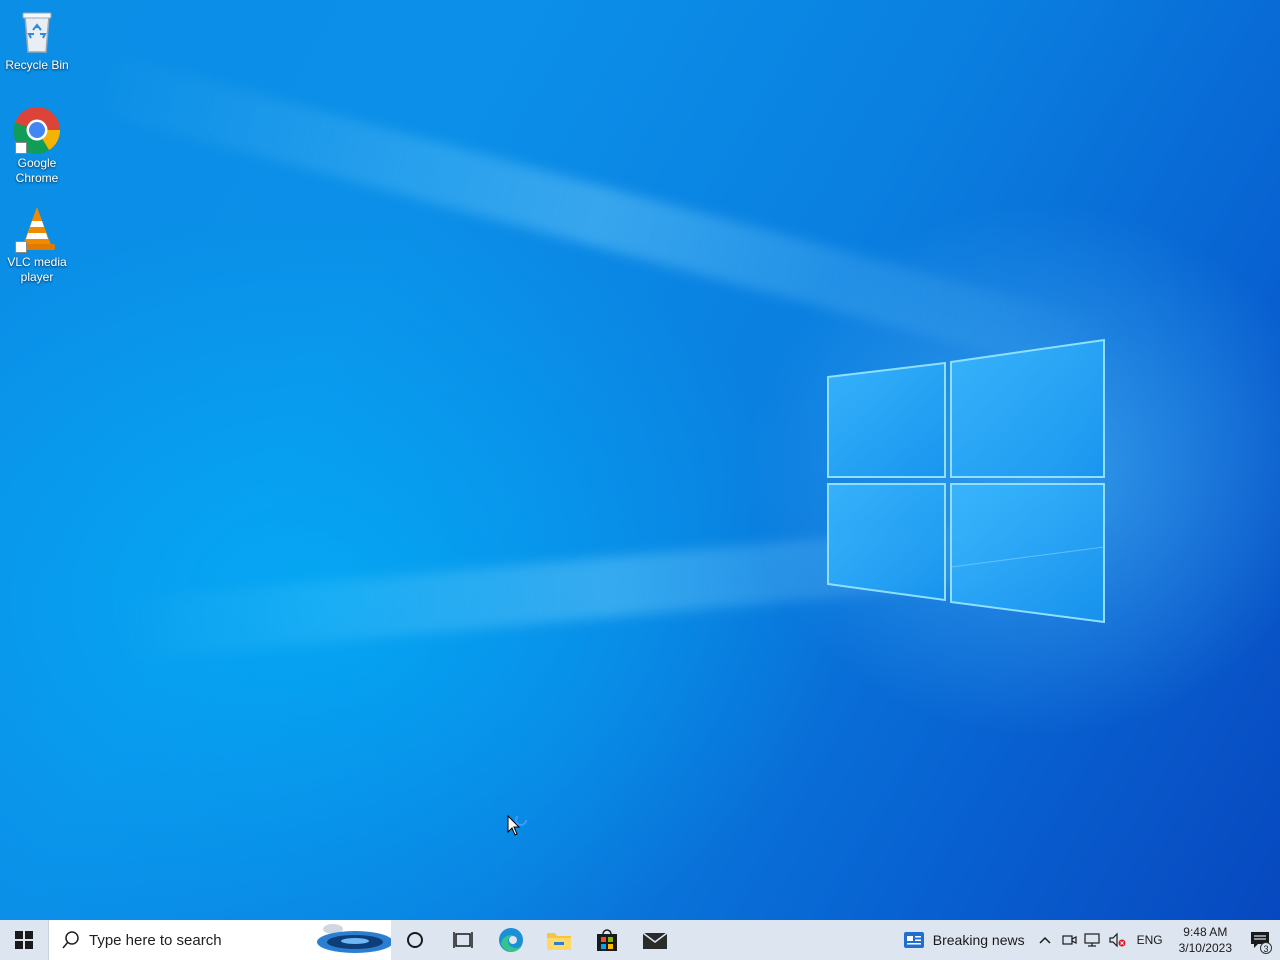 The image size is (1280, 960). What do you see at coordinates (1205, 932) in the screenshot?
I see `clock-time: 9:48 AM` at bounding box center [1205, 932].